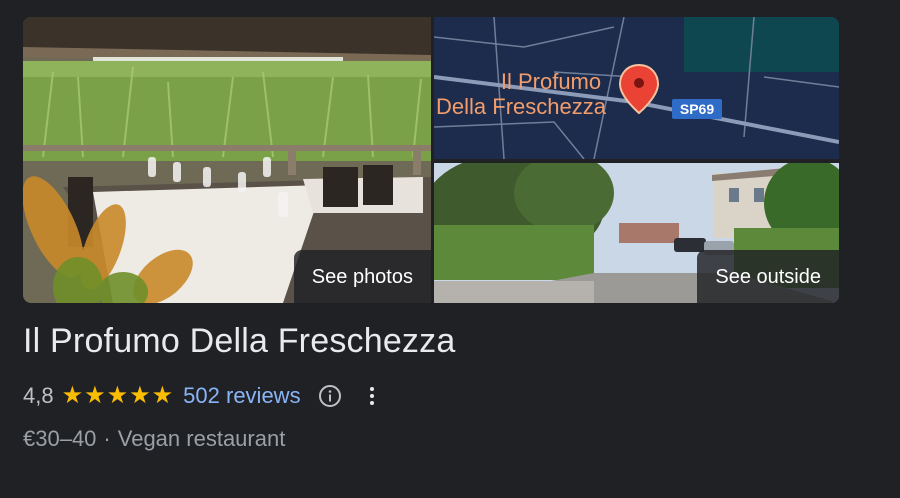 The height and width of the screenshot is (498, 900). I want to click on map-place-label-line2: Della Freschezza, so click(521, 106).